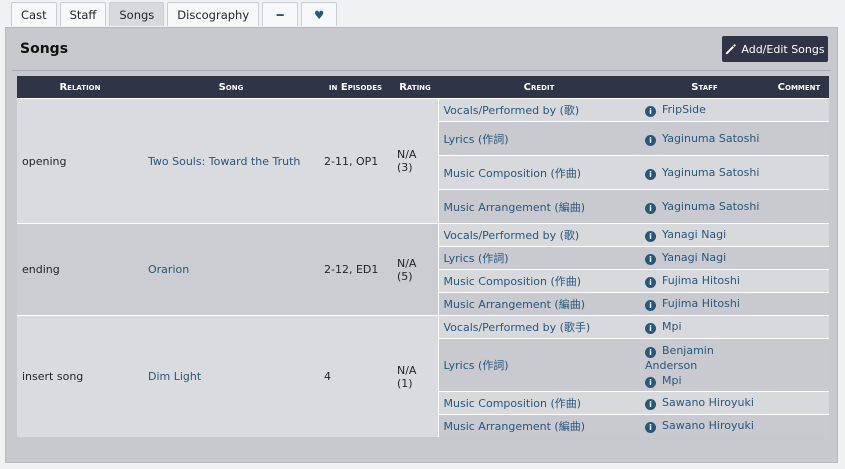 The image size is (845, 469). I want to click on tab-bar: Cast Staff Songs Discography ━ ♥, so click(174, 15).